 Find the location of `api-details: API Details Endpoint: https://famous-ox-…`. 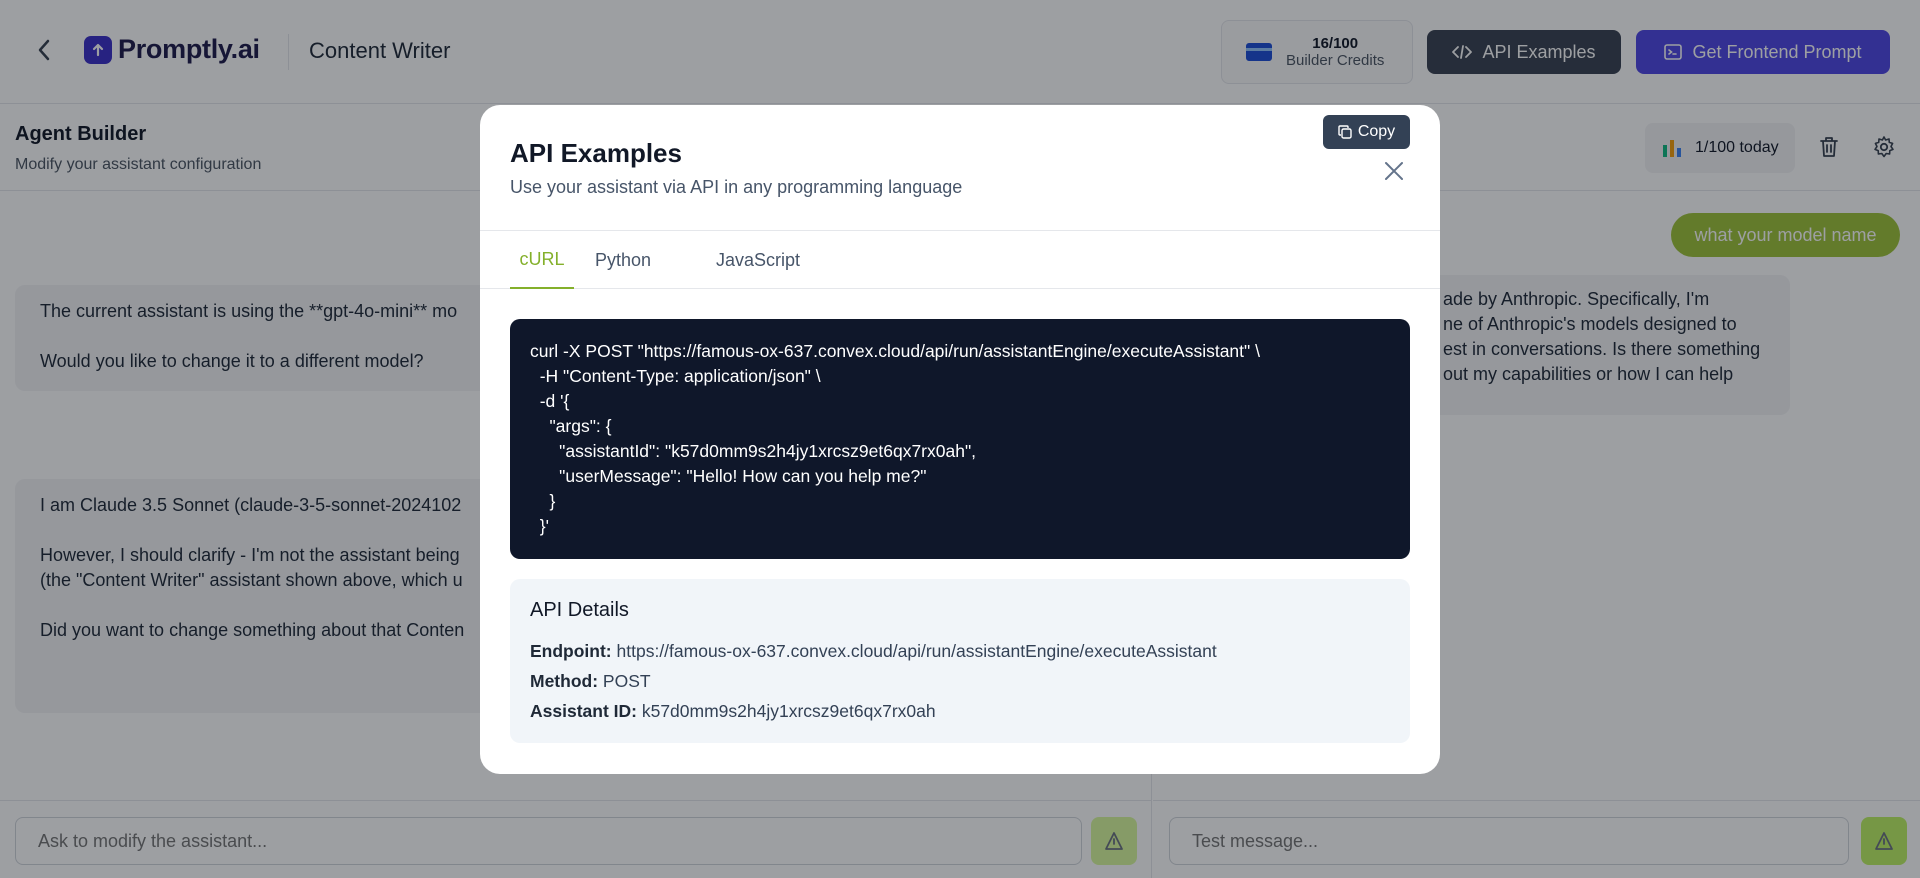

api-details: API Details Endpoint: https://famous-ox-… is located at coordinates (960, 661).